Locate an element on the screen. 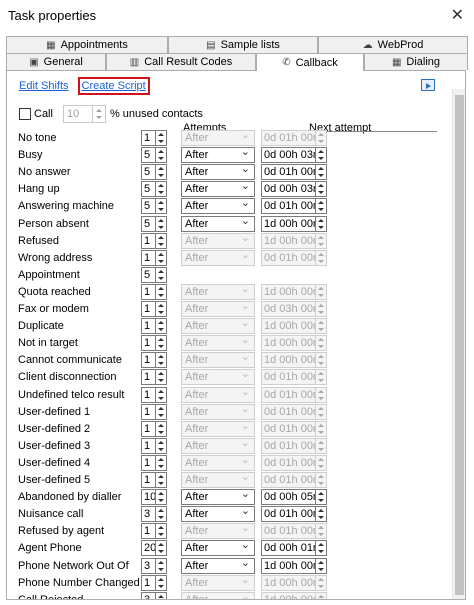  call-checkbox is located at coordinates (25, 114).